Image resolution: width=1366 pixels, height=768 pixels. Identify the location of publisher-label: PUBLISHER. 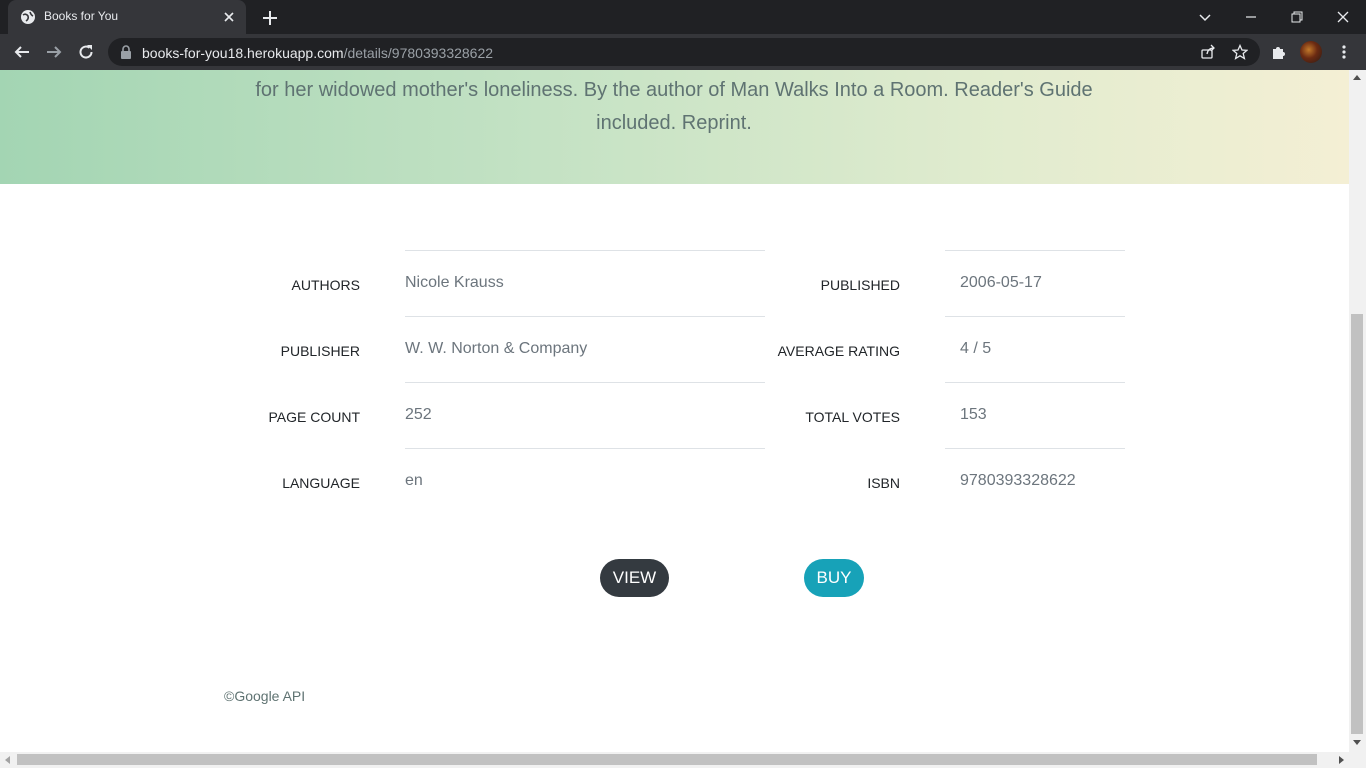
(320, 351).